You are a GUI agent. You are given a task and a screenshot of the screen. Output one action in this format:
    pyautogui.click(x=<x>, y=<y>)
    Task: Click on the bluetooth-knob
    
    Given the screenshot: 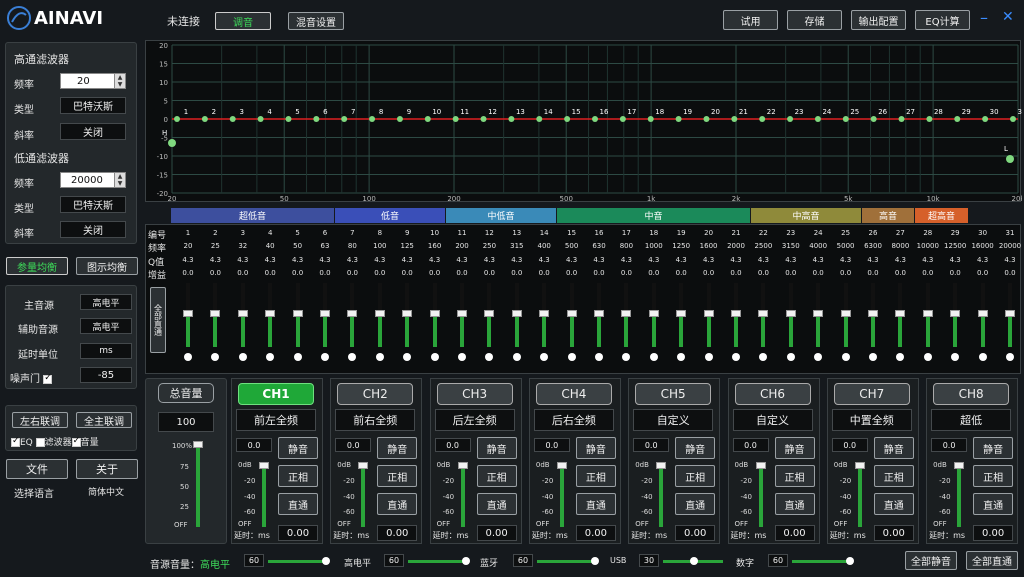 What is the action you would take?
    pyautogui.click(x=595, y=561)
    